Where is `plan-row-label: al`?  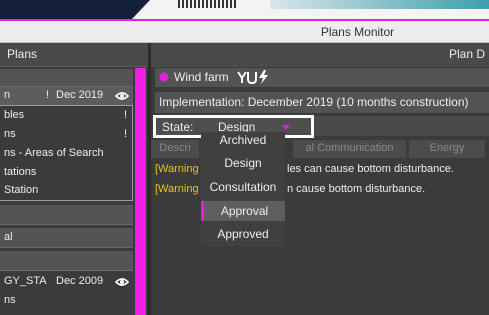 plan-row-label: al is located at coordinates (8, 237).